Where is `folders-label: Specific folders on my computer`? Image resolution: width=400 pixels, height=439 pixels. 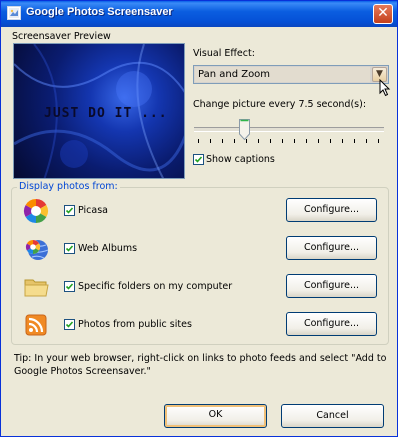 folders-label: Specific folders on my computer is located at coordinates (155, 286).